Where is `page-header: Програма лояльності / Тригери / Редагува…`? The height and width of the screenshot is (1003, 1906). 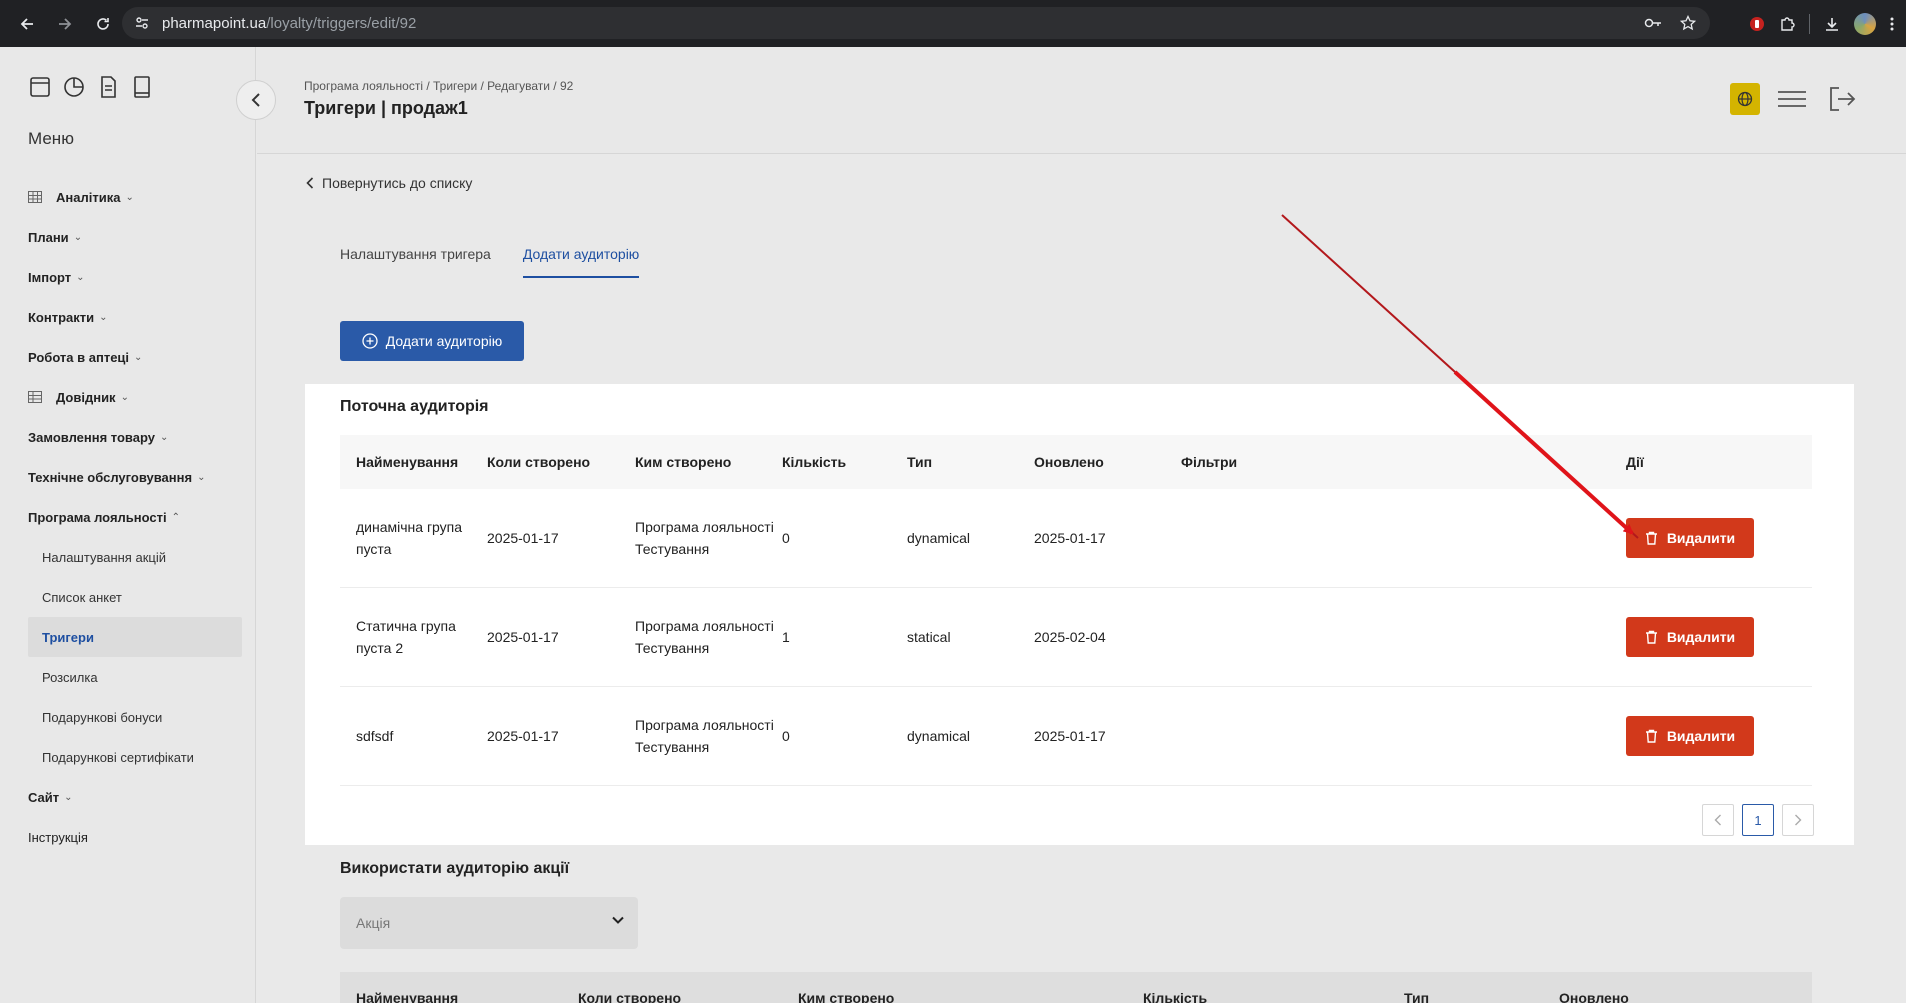
page-header: Програма лояльності / Тригери / Редагува… is located at coordinates (1081, 100).